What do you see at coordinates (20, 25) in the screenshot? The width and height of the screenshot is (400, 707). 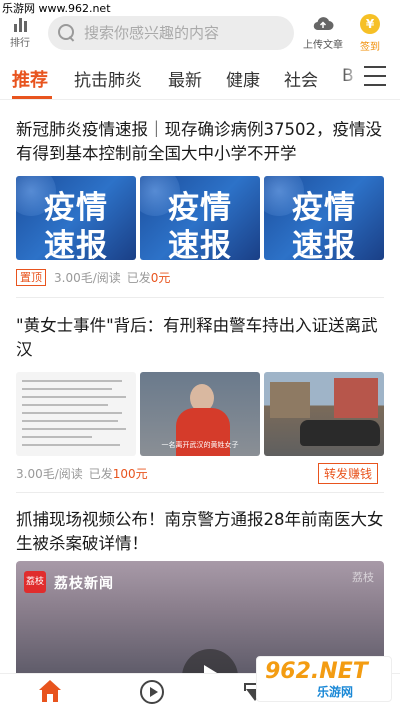 I see `rank-icon` at bounding box center [20, 25].